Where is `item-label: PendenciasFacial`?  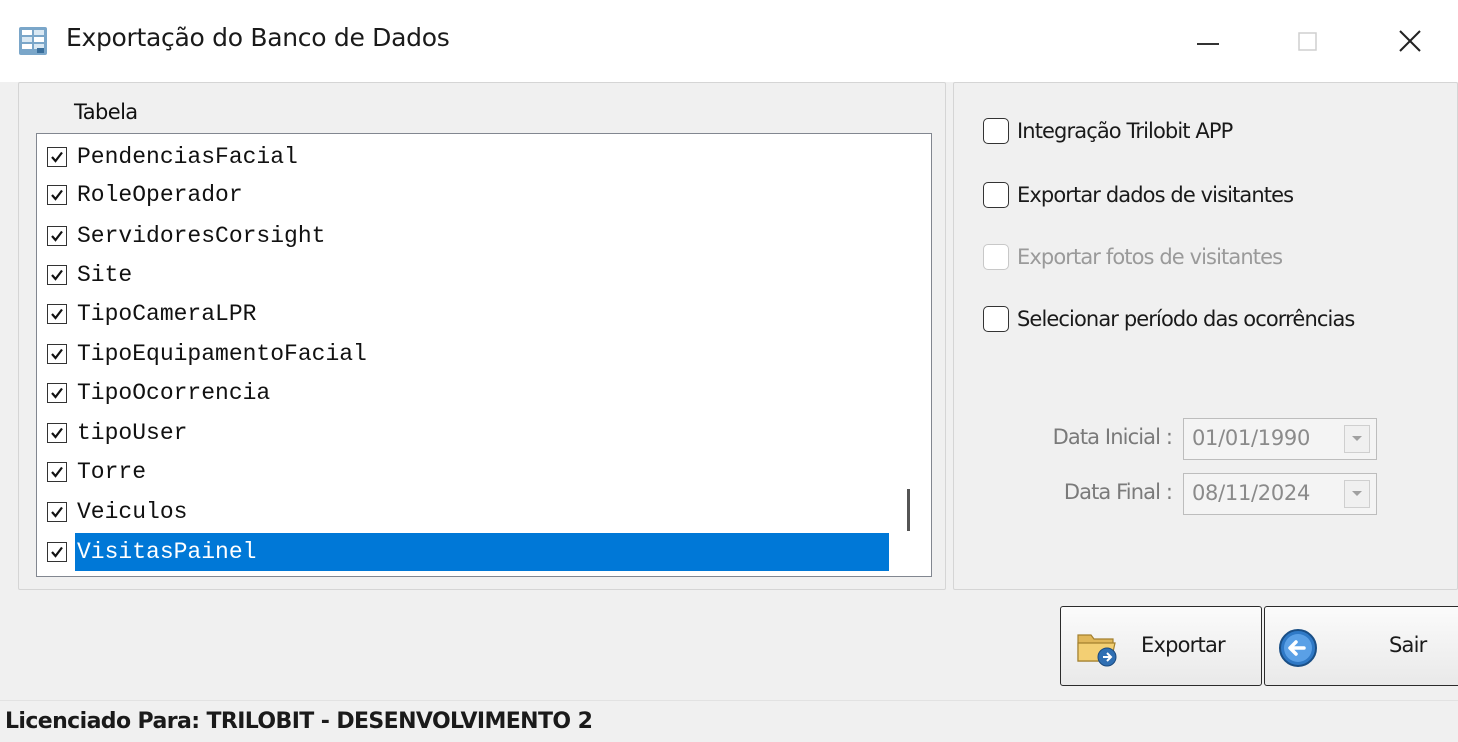 item-label: PendenciasFacial is located at coordinates (187, 157).